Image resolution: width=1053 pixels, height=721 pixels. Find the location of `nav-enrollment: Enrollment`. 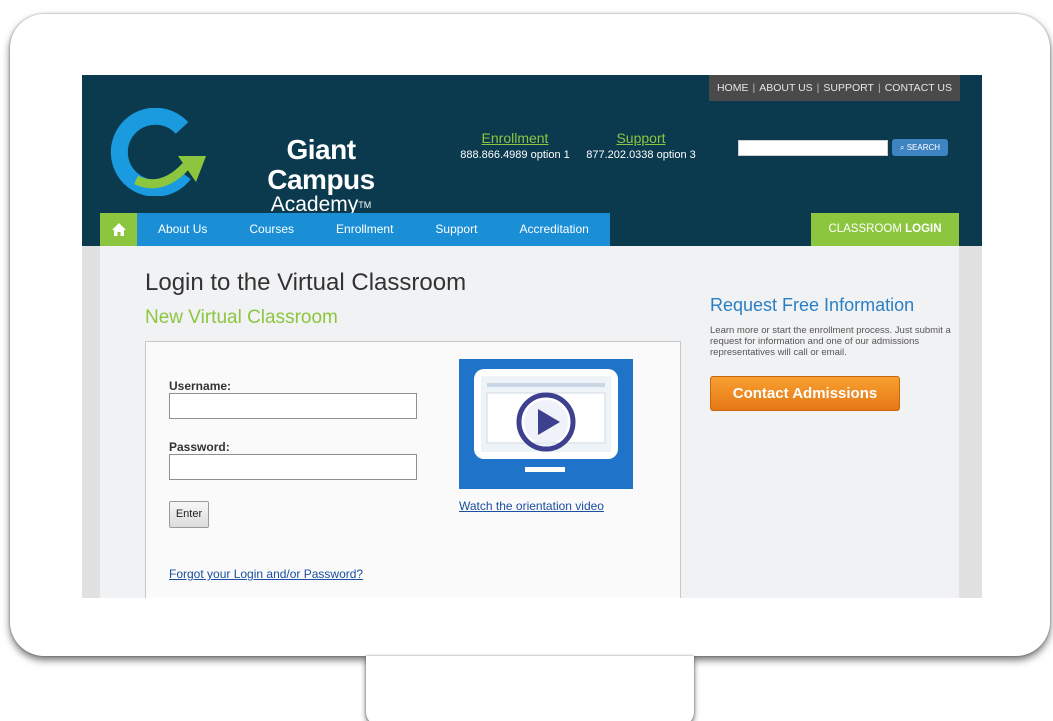

nav-enrollment: Enrollment is located at coordinates (364, 229).